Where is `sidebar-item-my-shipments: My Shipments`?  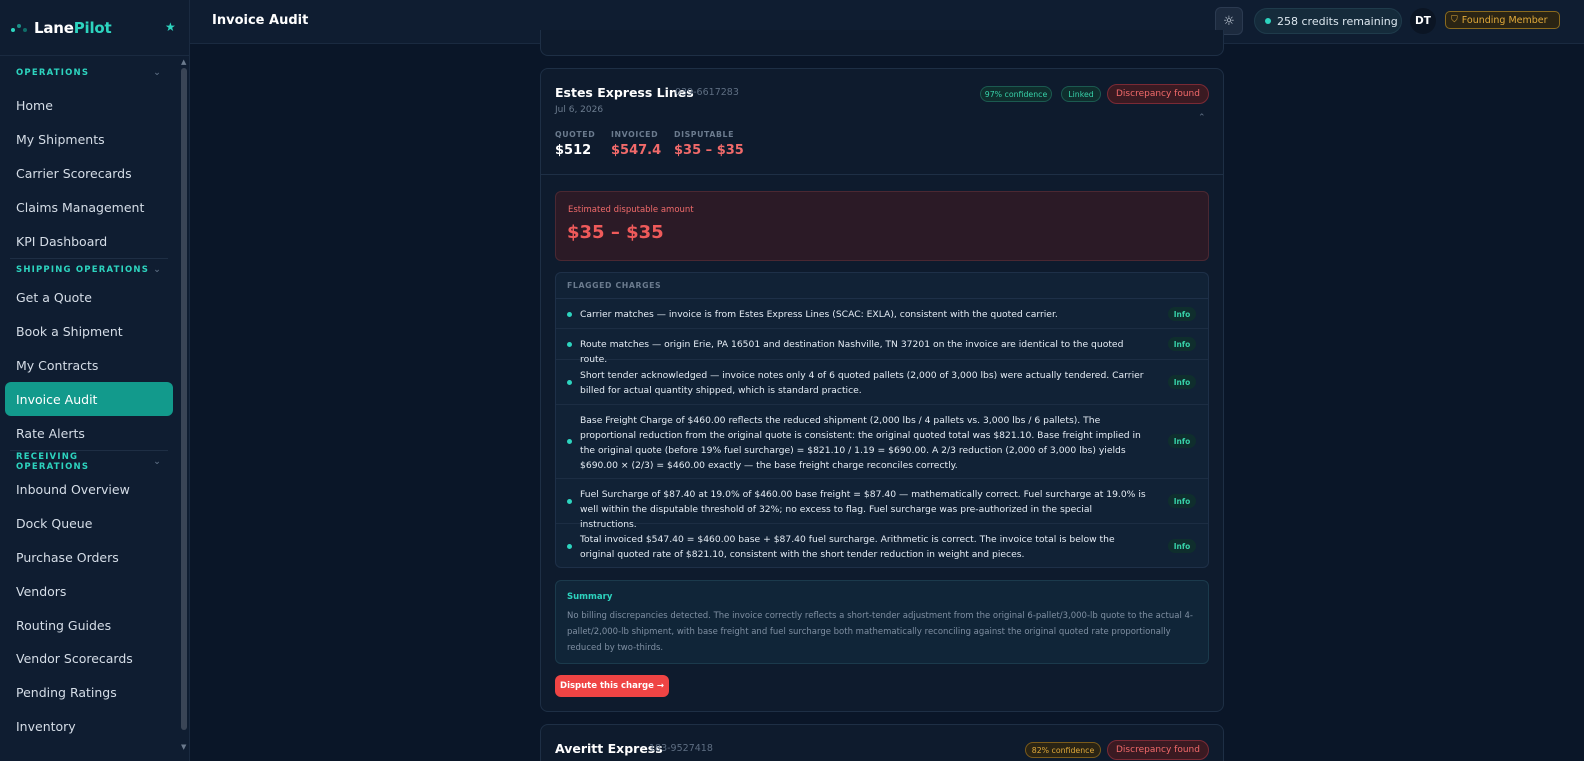 sidebar-item-my-shipments: My Shipments is located at coordinates (89, 140).